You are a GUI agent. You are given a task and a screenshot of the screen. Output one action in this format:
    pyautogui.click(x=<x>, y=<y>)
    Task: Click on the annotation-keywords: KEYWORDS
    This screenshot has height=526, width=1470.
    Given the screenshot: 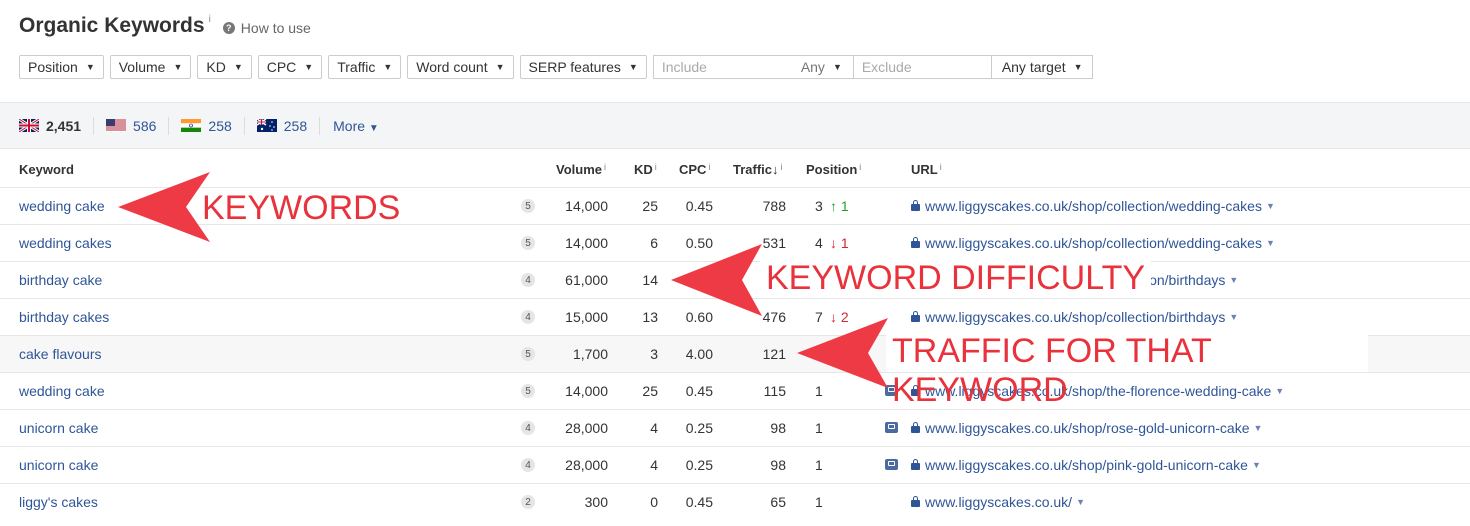 What is the action you would take?
    pyautogui.click(x=301, y=208)
    